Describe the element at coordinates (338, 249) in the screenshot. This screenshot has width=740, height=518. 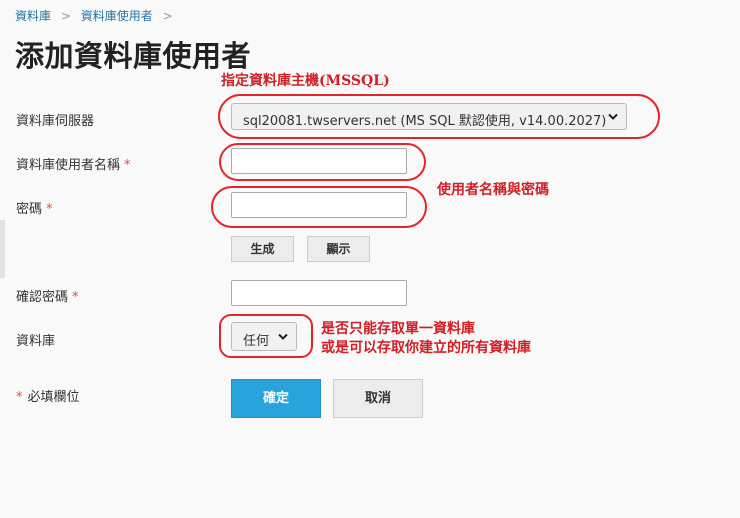
I see `show-password-button: 顯示` at that location.